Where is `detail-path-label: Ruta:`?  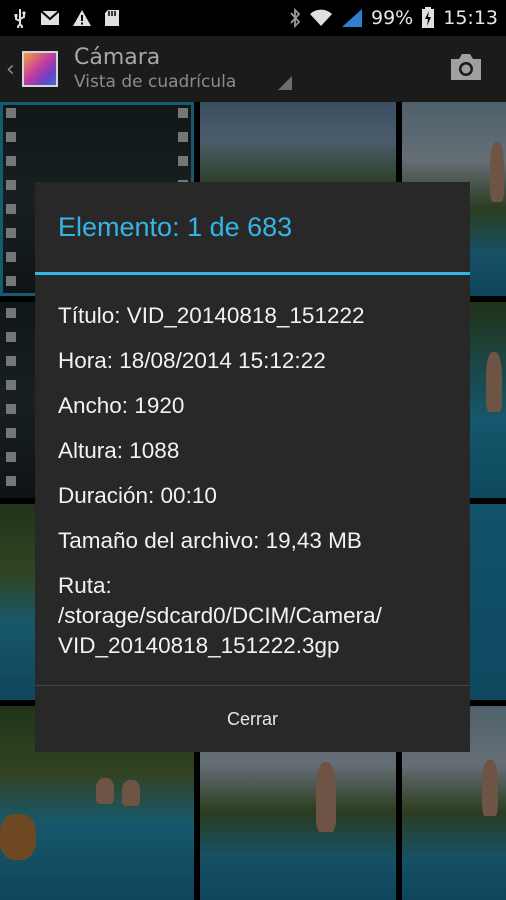
detail-path-label: Ruta: is located at coordinates (85, 585).